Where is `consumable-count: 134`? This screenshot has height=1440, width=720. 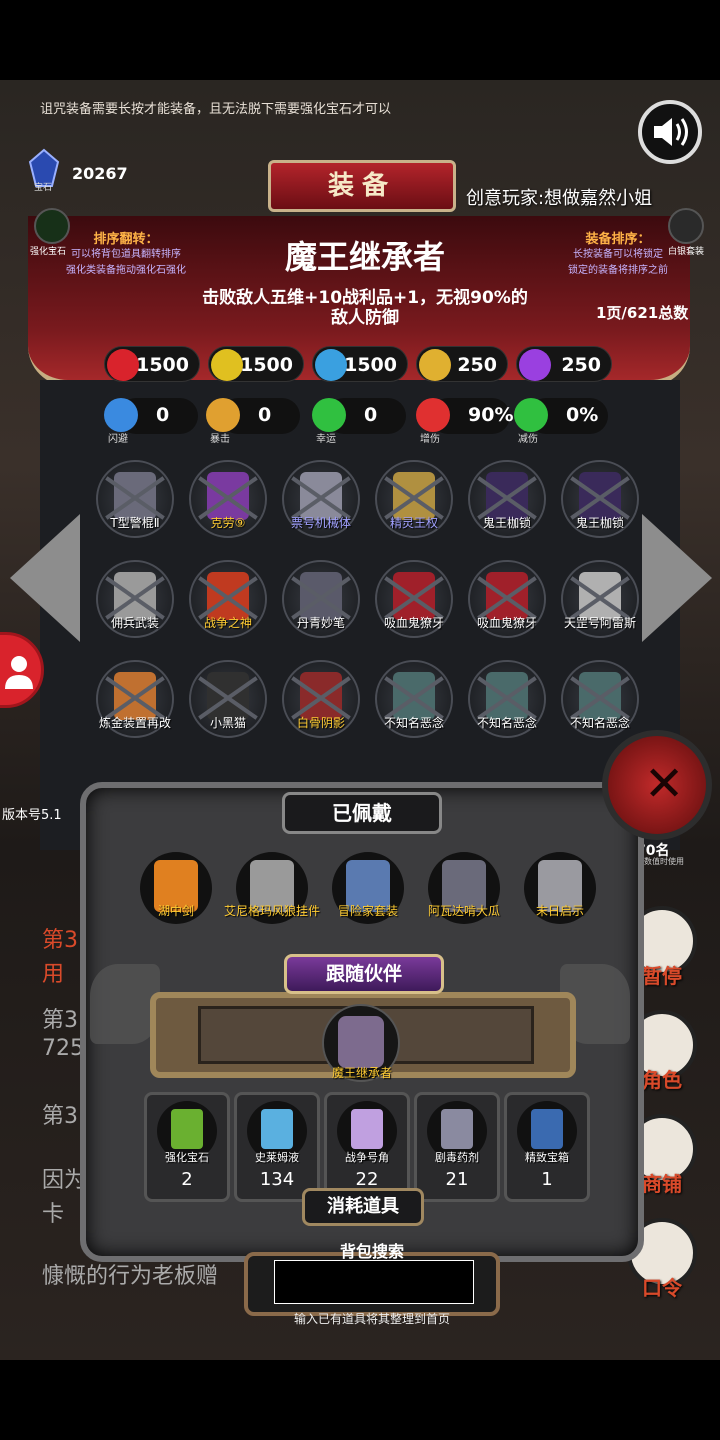 consumable-count: 134 is located at coordinates (277, 1179).